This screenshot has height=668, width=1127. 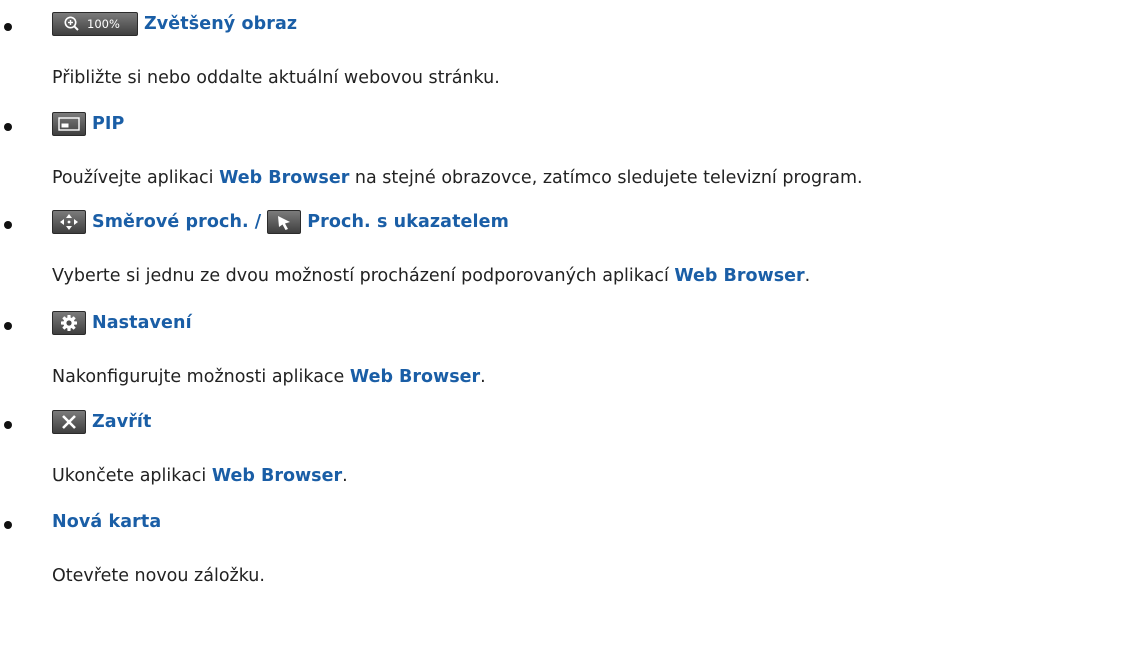 What do you see at coordinates (103, 24) in the screenshot?
I see `zoom-level-text: 100%` at bounding box center [103, 24].